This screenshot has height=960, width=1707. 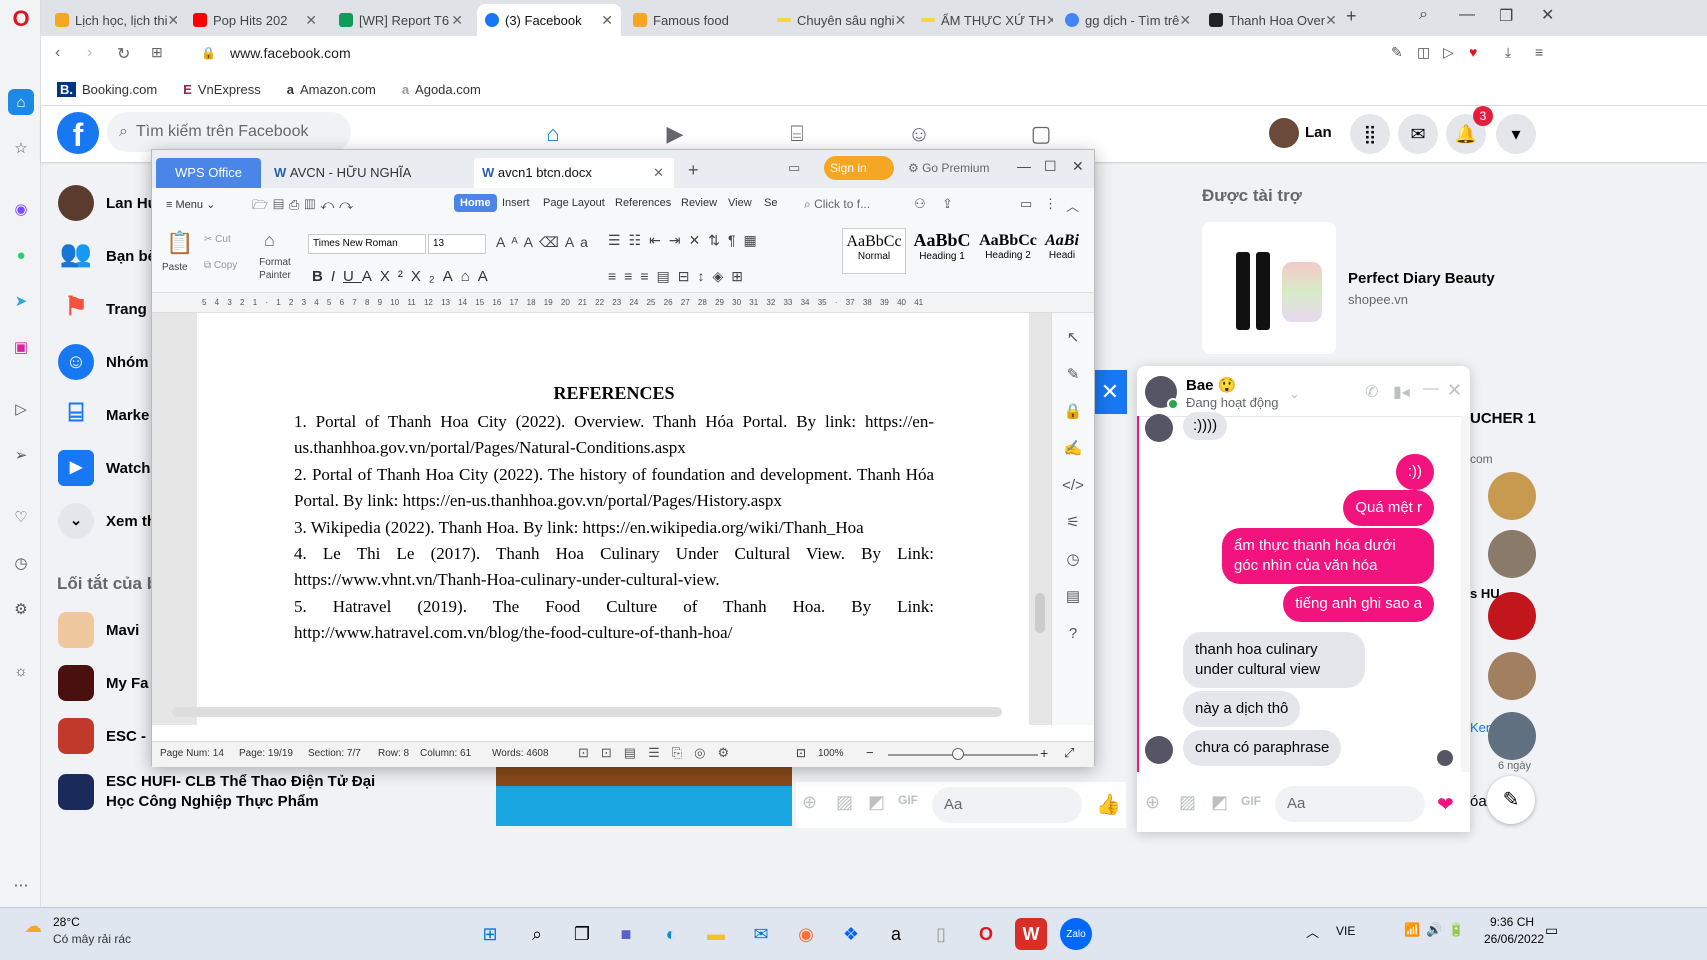 What do you see at coordinates (107, 256) in the screenshot?
I see `left-item-friends: 👥 Bạn bè` at bounding box center [107, 256].